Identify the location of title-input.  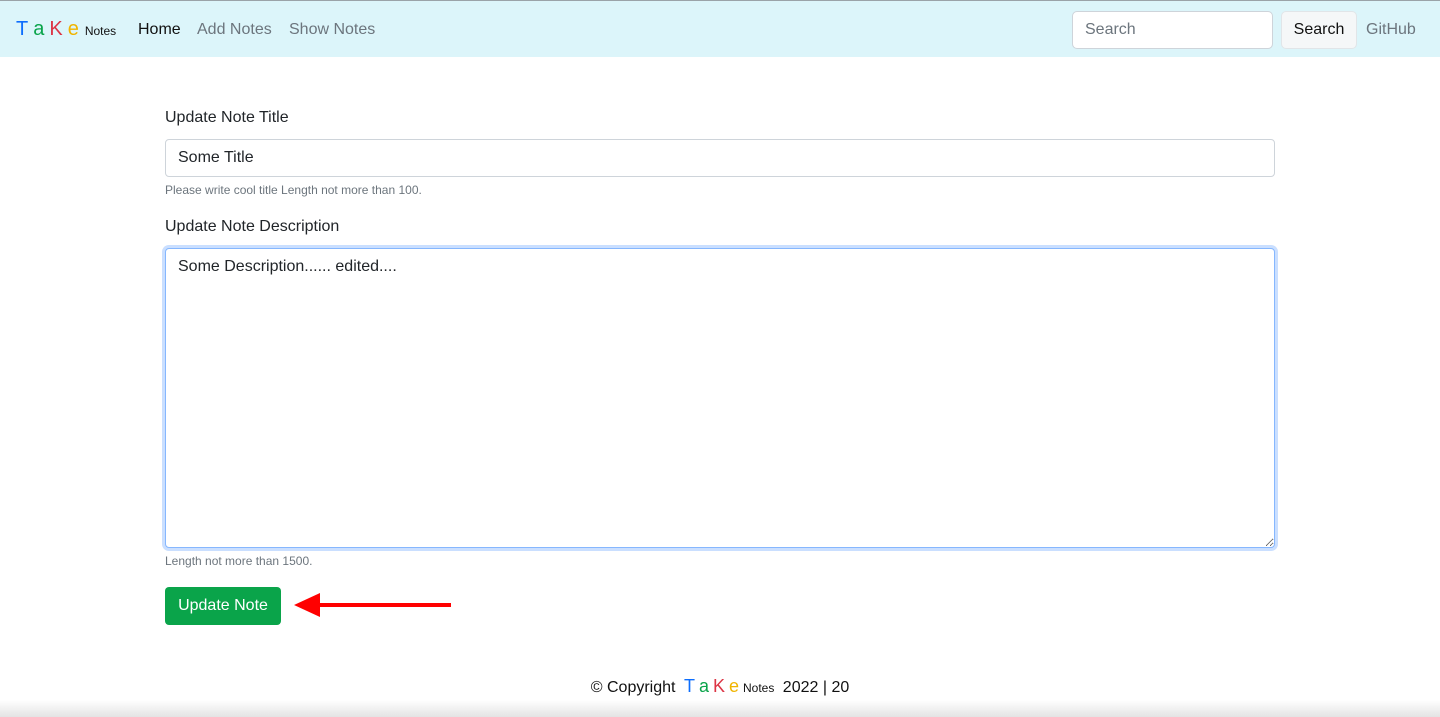
(720, 158).